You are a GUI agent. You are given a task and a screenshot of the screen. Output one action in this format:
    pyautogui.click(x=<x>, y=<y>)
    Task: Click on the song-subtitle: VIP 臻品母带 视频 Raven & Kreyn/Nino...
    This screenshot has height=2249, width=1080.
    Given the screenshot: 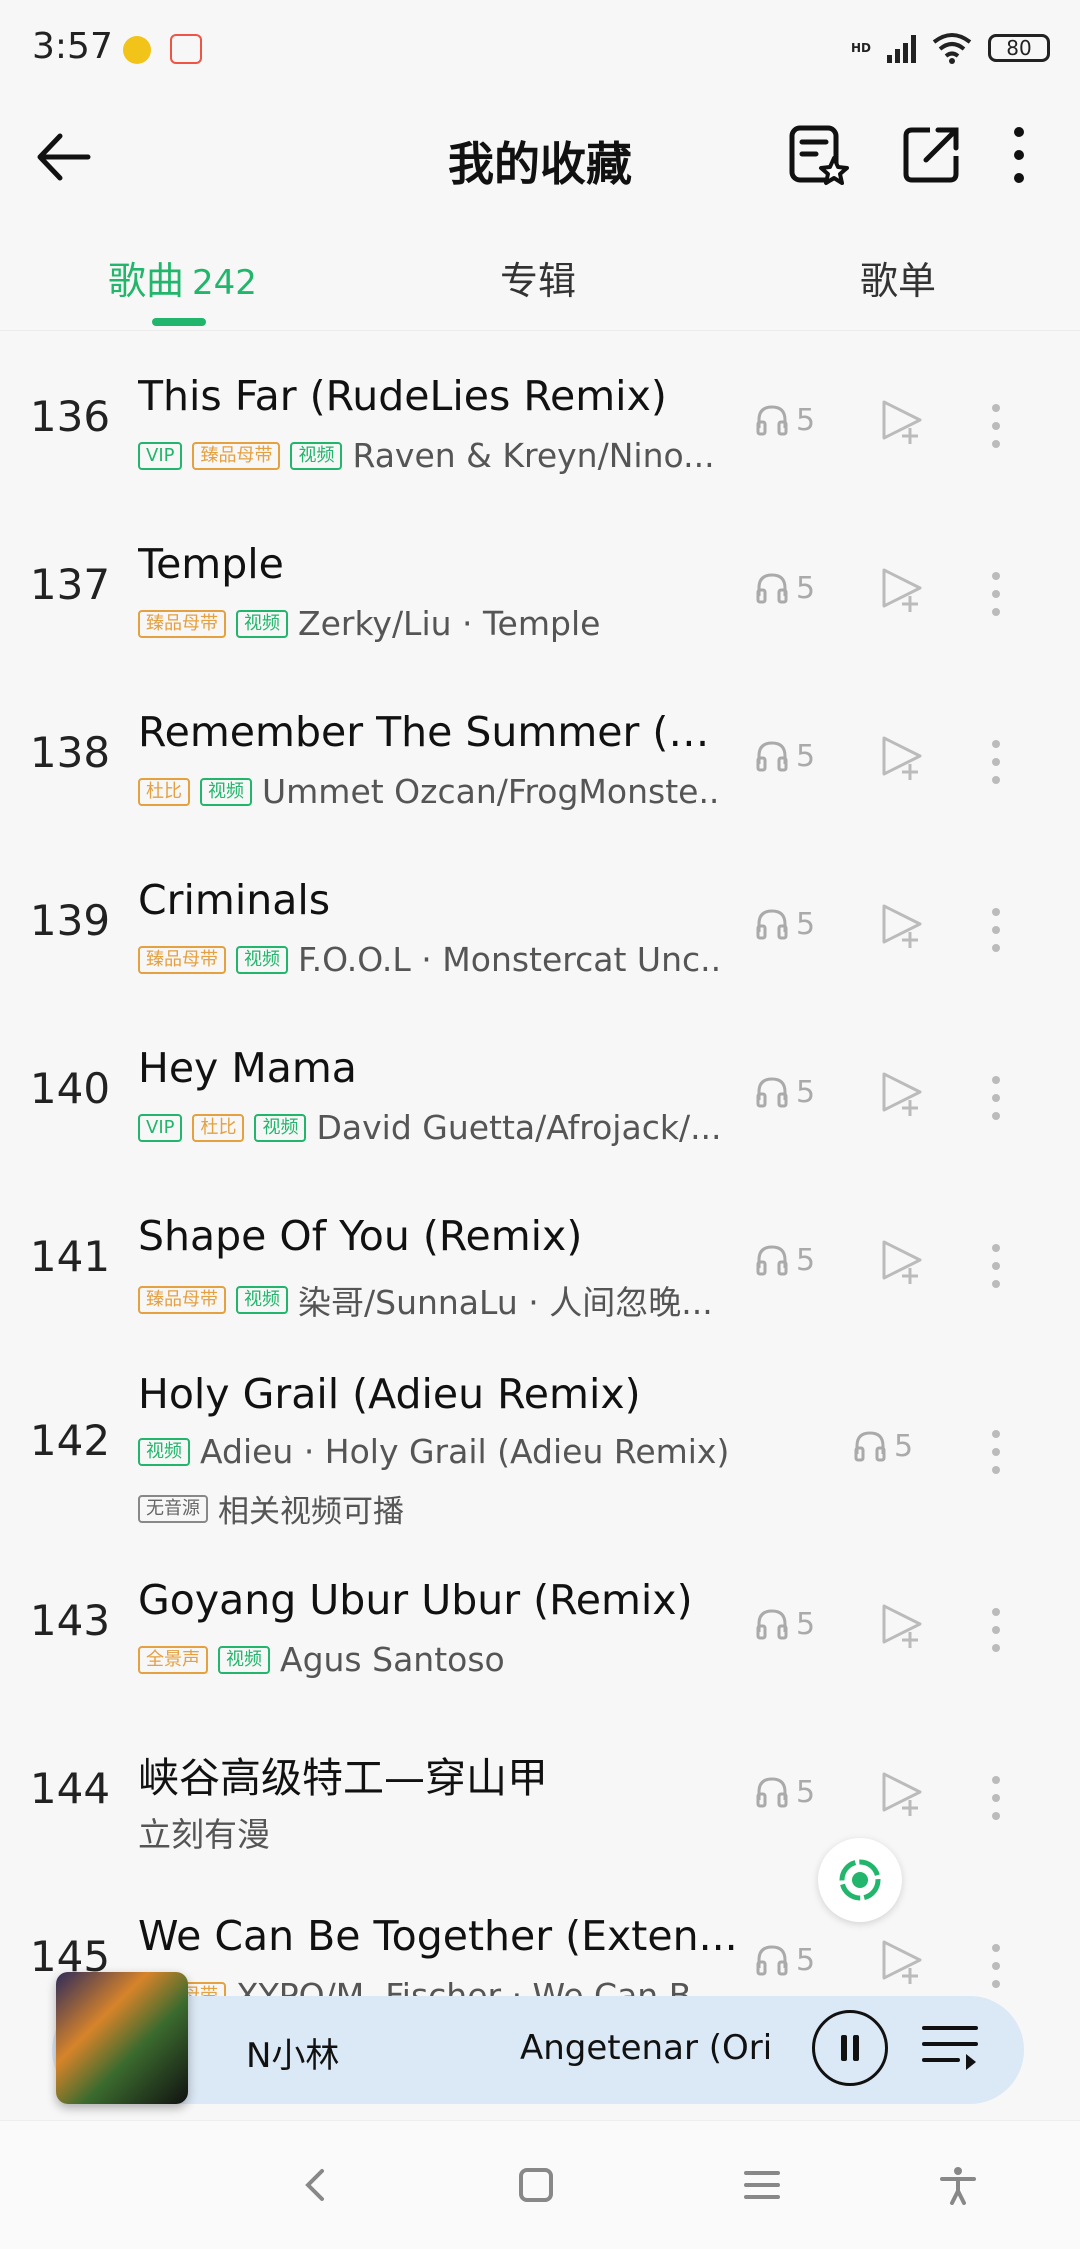 What is the action you would take?
    pyautogui.click(x=426, y=455)
    